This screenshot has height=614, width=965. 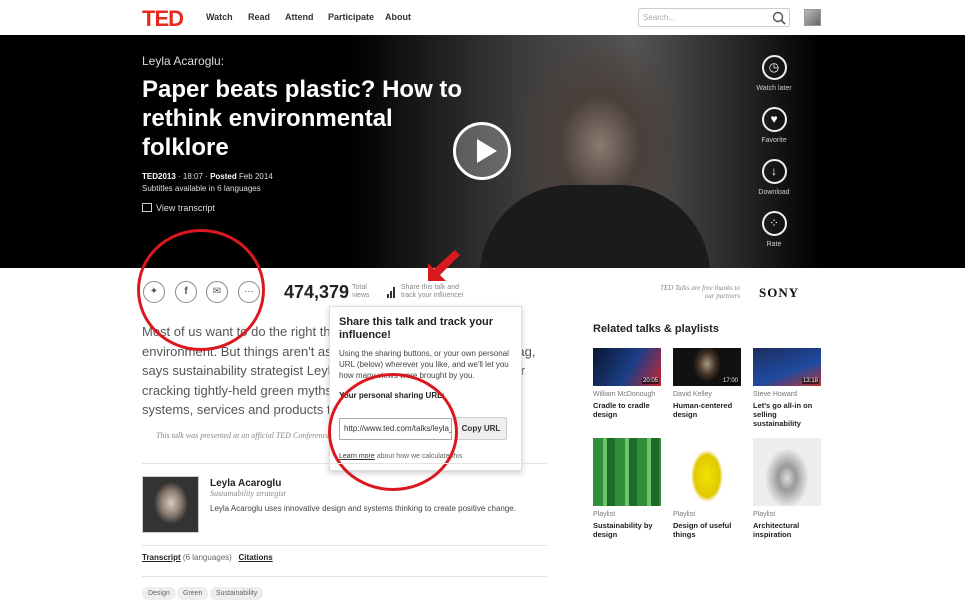 I want to click on posted-label: Posted, so click(x=223, y=176).